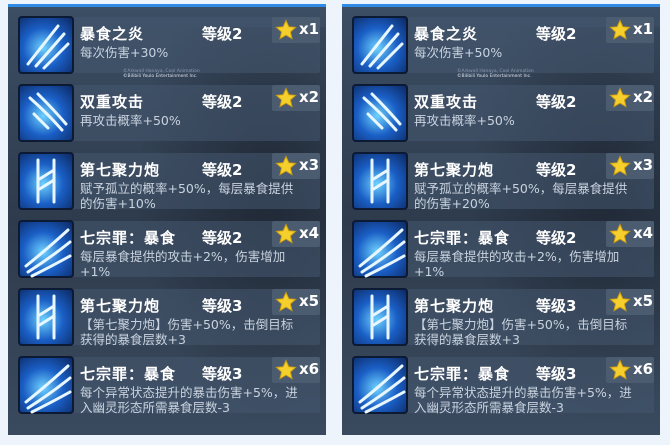  What do you see at coordinates (124, 52) in the screenshot?
I see `skill-description: 每次伤害+30%` at bounding box center [124, 52].